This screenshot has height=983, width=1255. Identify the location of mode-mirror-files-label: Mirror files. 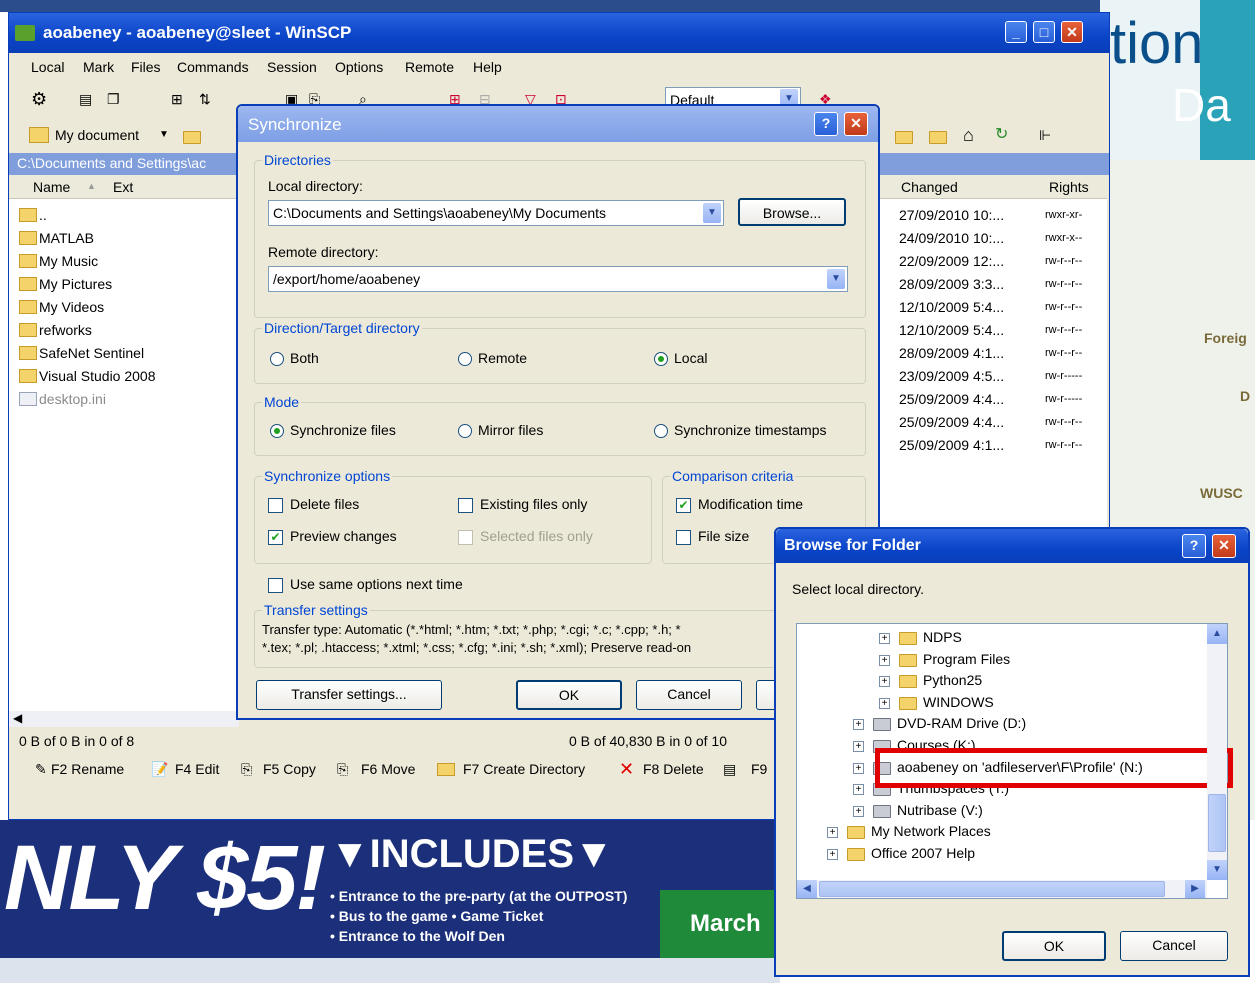
(510, 430).